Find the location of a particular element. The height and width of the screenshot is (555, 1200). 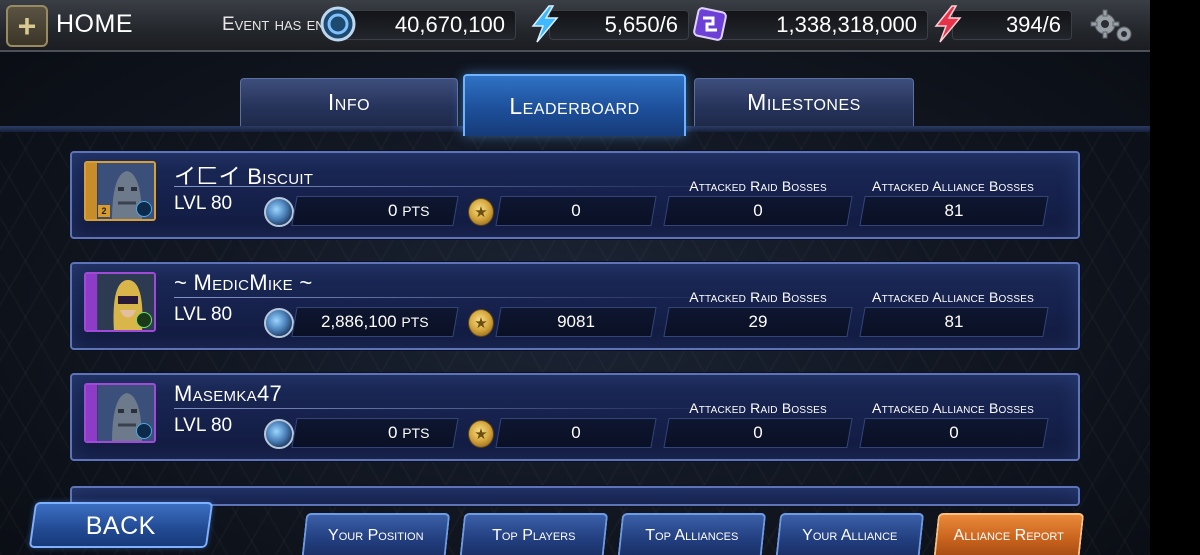

plus-icon: + is located at coordinates (27, 26).